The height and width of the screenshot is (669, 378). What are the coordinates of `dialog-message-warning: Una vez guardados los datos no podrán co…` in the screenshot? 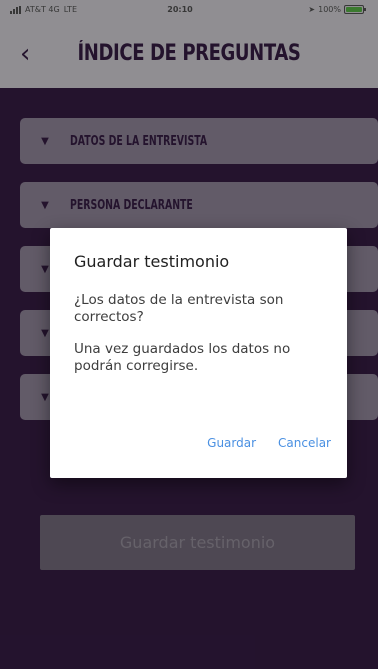 It's located at (182, 357).